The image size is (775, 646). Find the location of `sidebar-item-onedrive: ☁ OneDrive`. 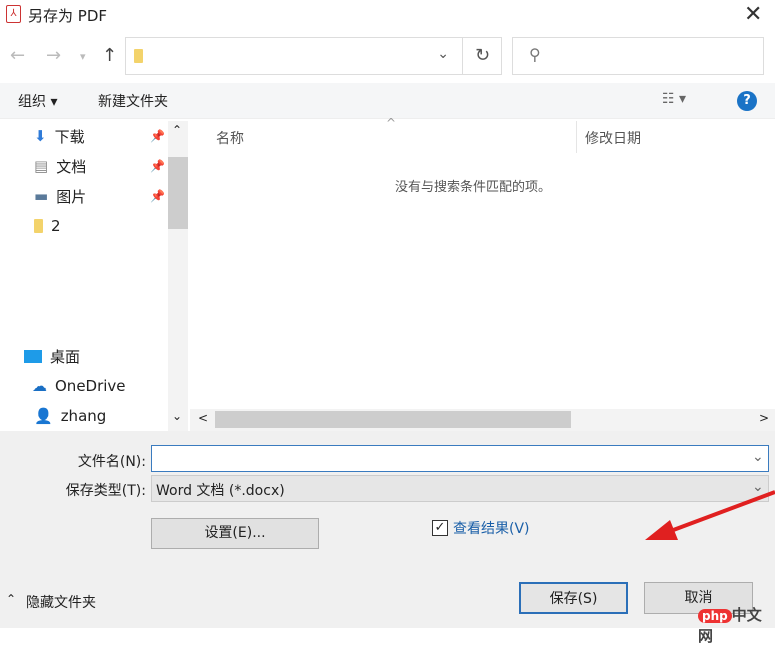

sidebar-item-onedrive: ☁ OneDrive is located at coordinates (79, 386).